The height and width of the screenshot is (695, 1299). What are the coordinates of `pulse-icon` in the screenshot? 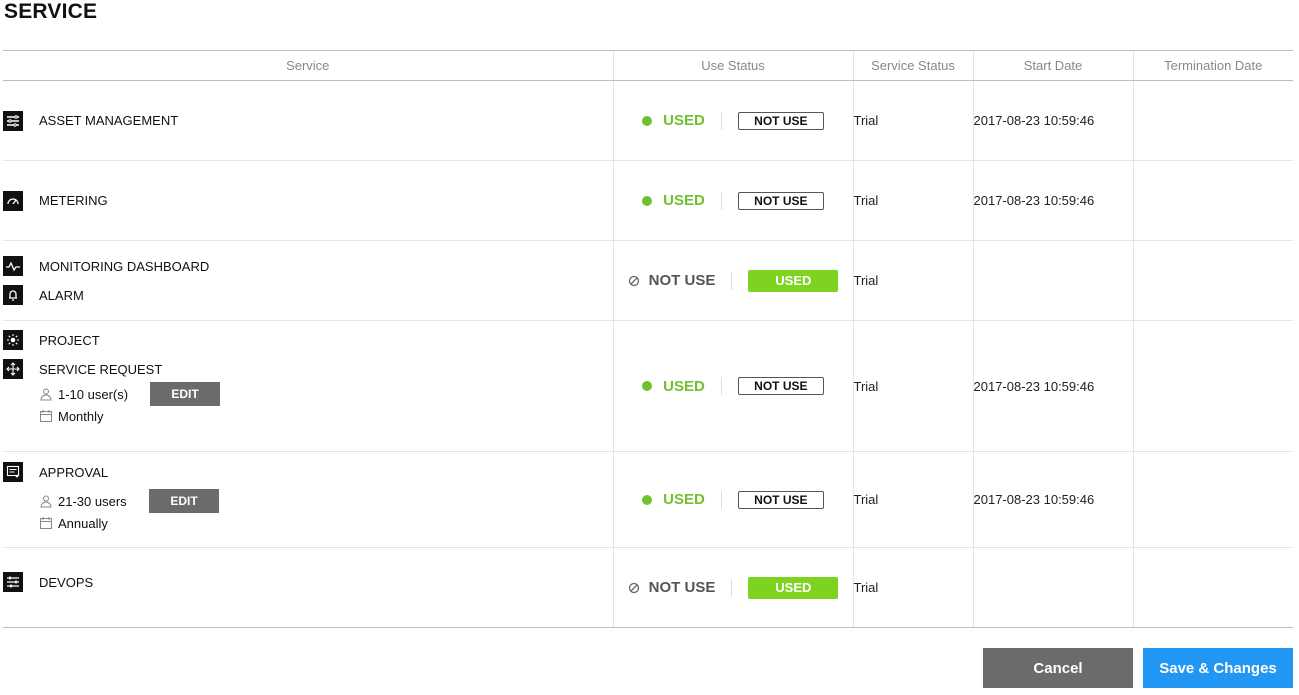 It's located at (13, 266).